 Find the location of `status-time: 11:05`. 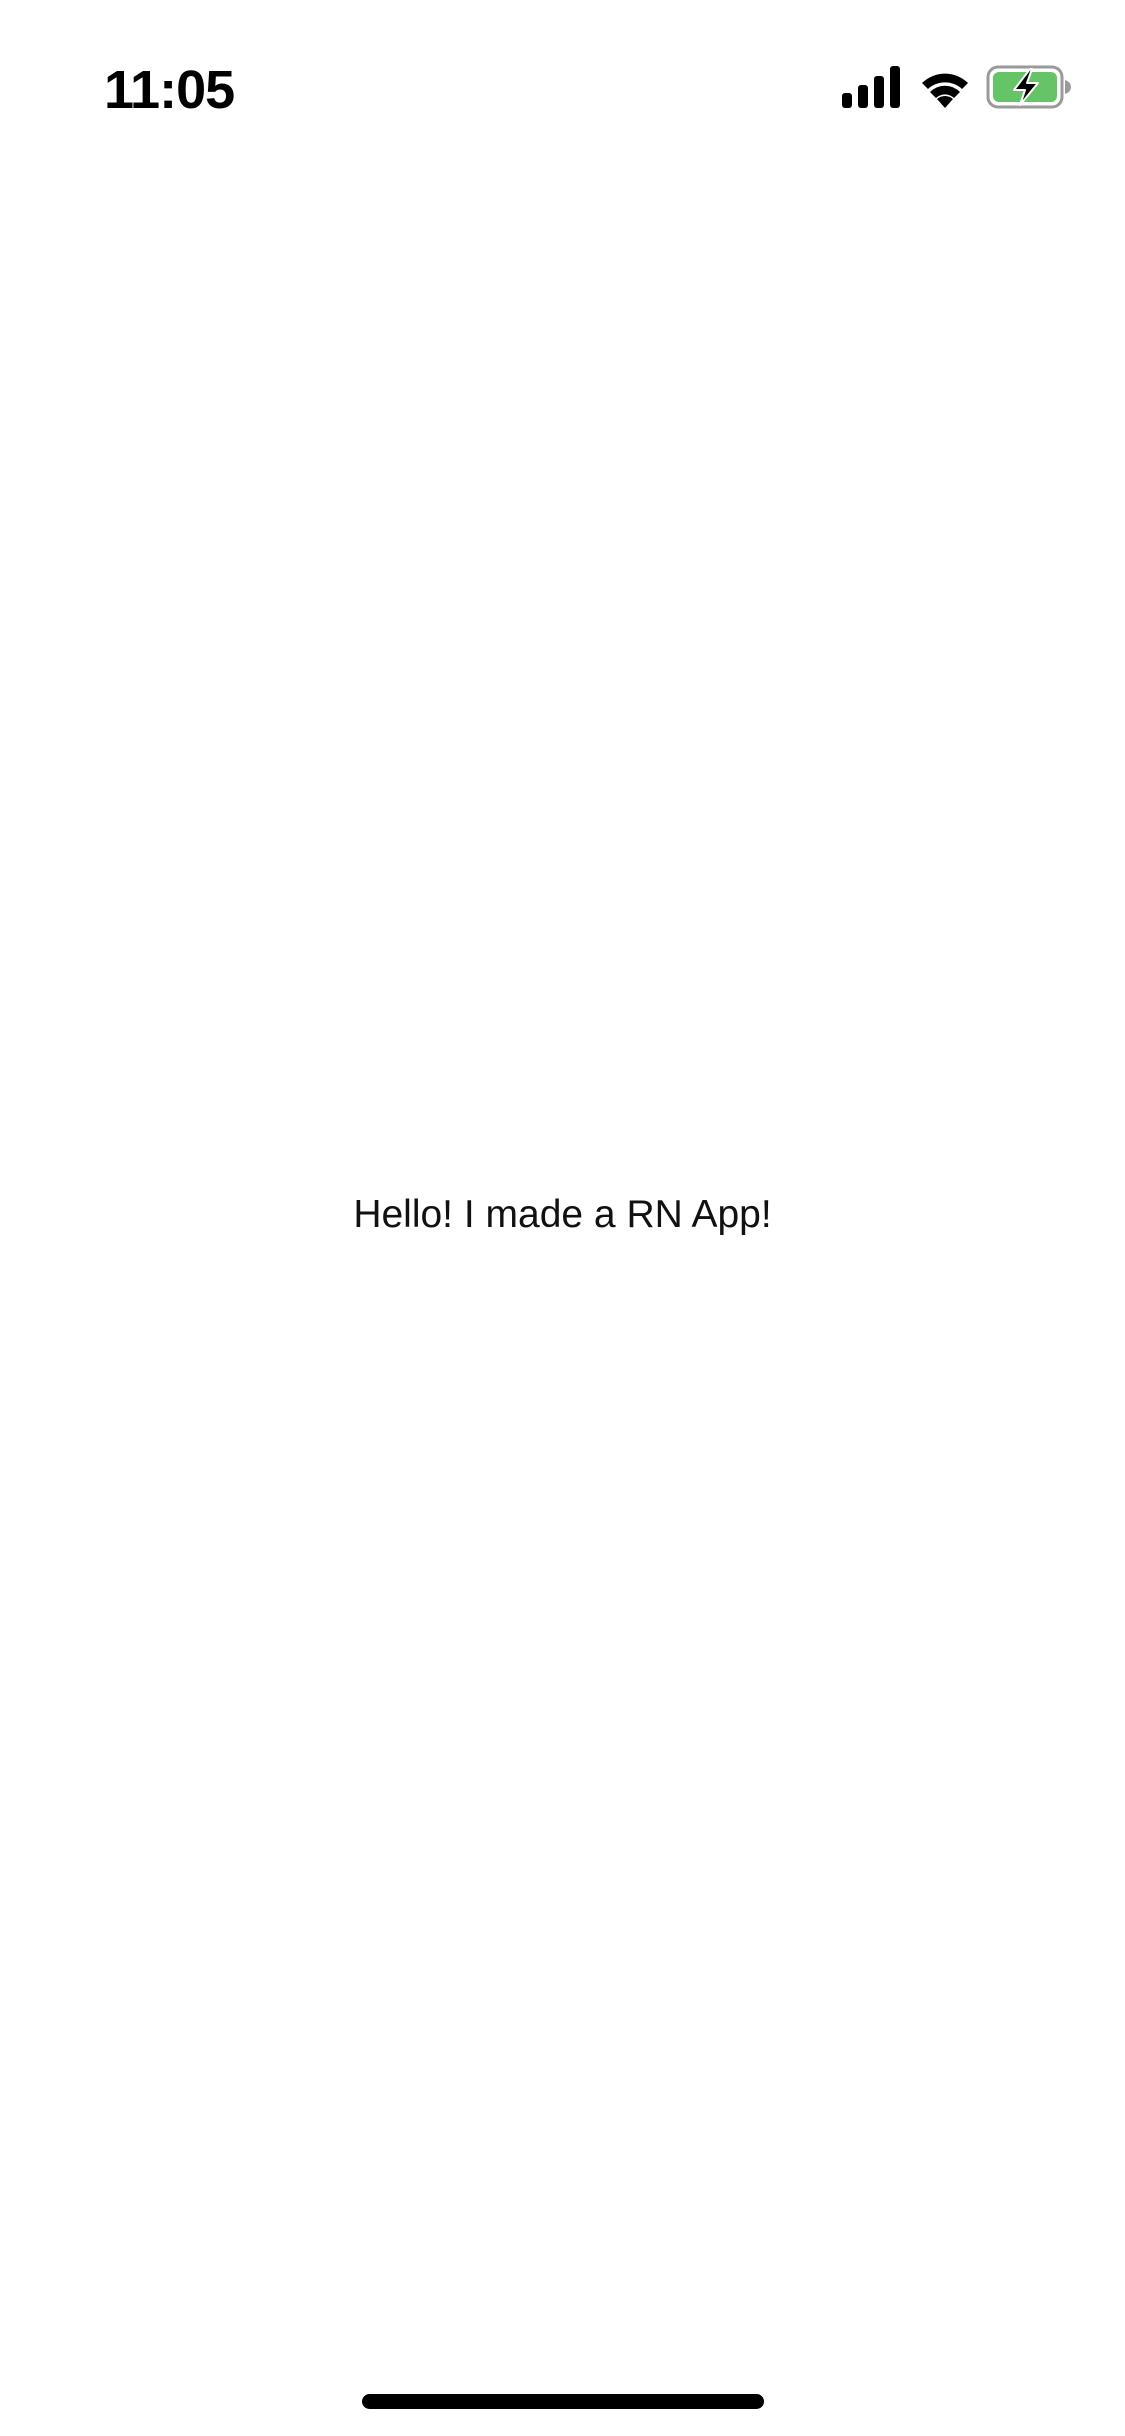

status-time: 11:05 is located at coordinates (169, 90).